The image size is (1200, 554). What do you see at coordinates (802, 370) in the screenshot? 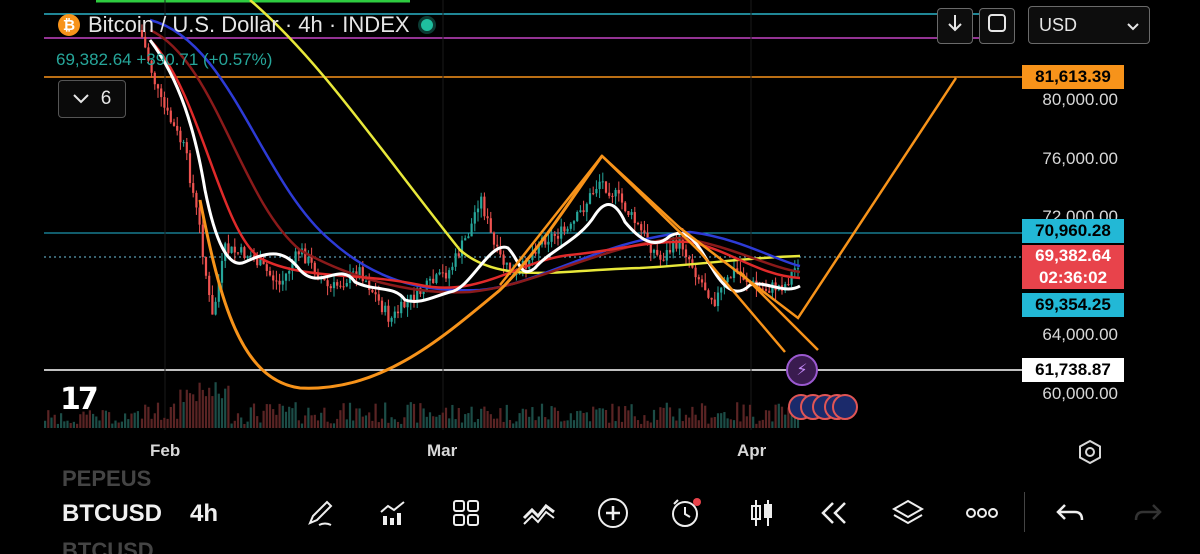
I see `lightning-event-icon: ⚡` at bounding box center [802, 370].